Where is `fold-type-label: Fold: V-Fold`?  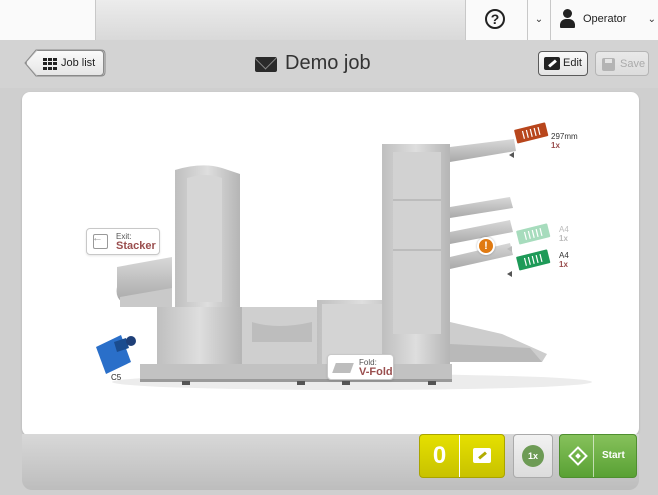 fold-type-label: Fold: V-Fold is located at coordinates (360, 367).